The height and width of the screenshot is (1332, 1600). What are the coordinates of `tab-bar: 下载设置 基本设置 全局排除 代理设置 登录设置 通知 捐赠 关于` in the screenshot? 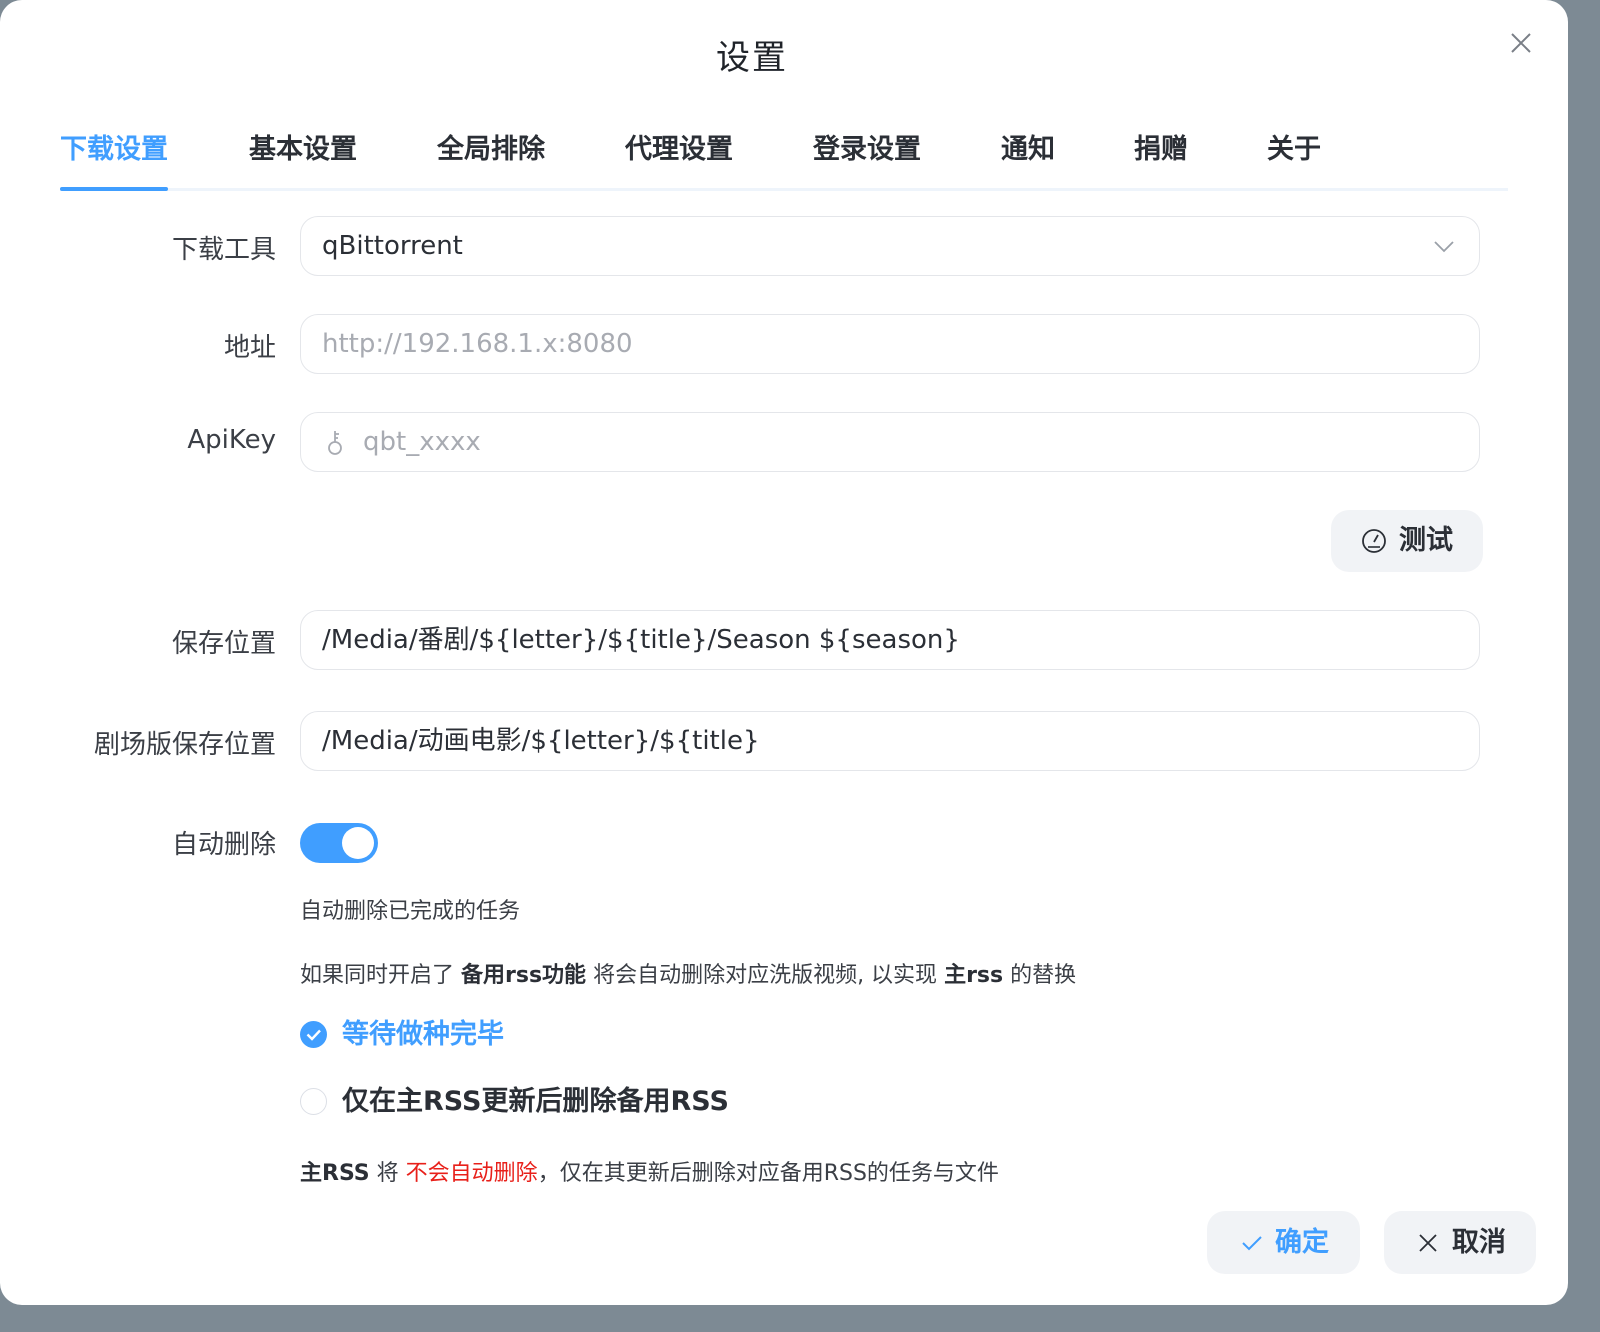 It's located at (784, 155).